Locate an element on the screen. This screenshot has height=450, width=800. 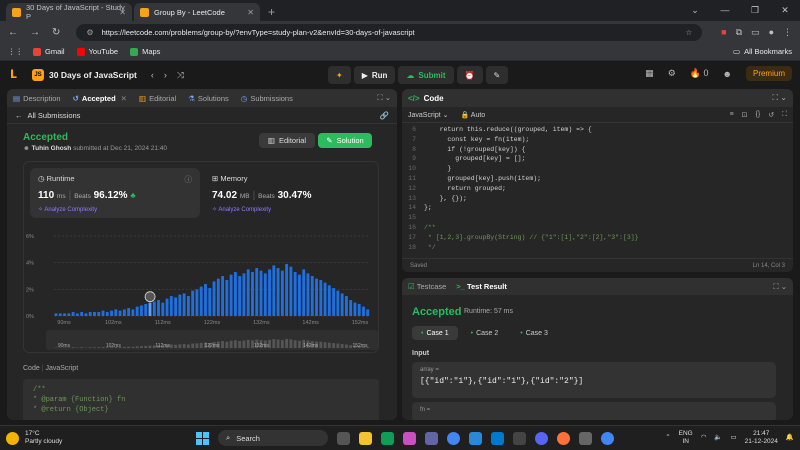
bookmark-star-icon: ☆ is located at coordinates (688, 32).